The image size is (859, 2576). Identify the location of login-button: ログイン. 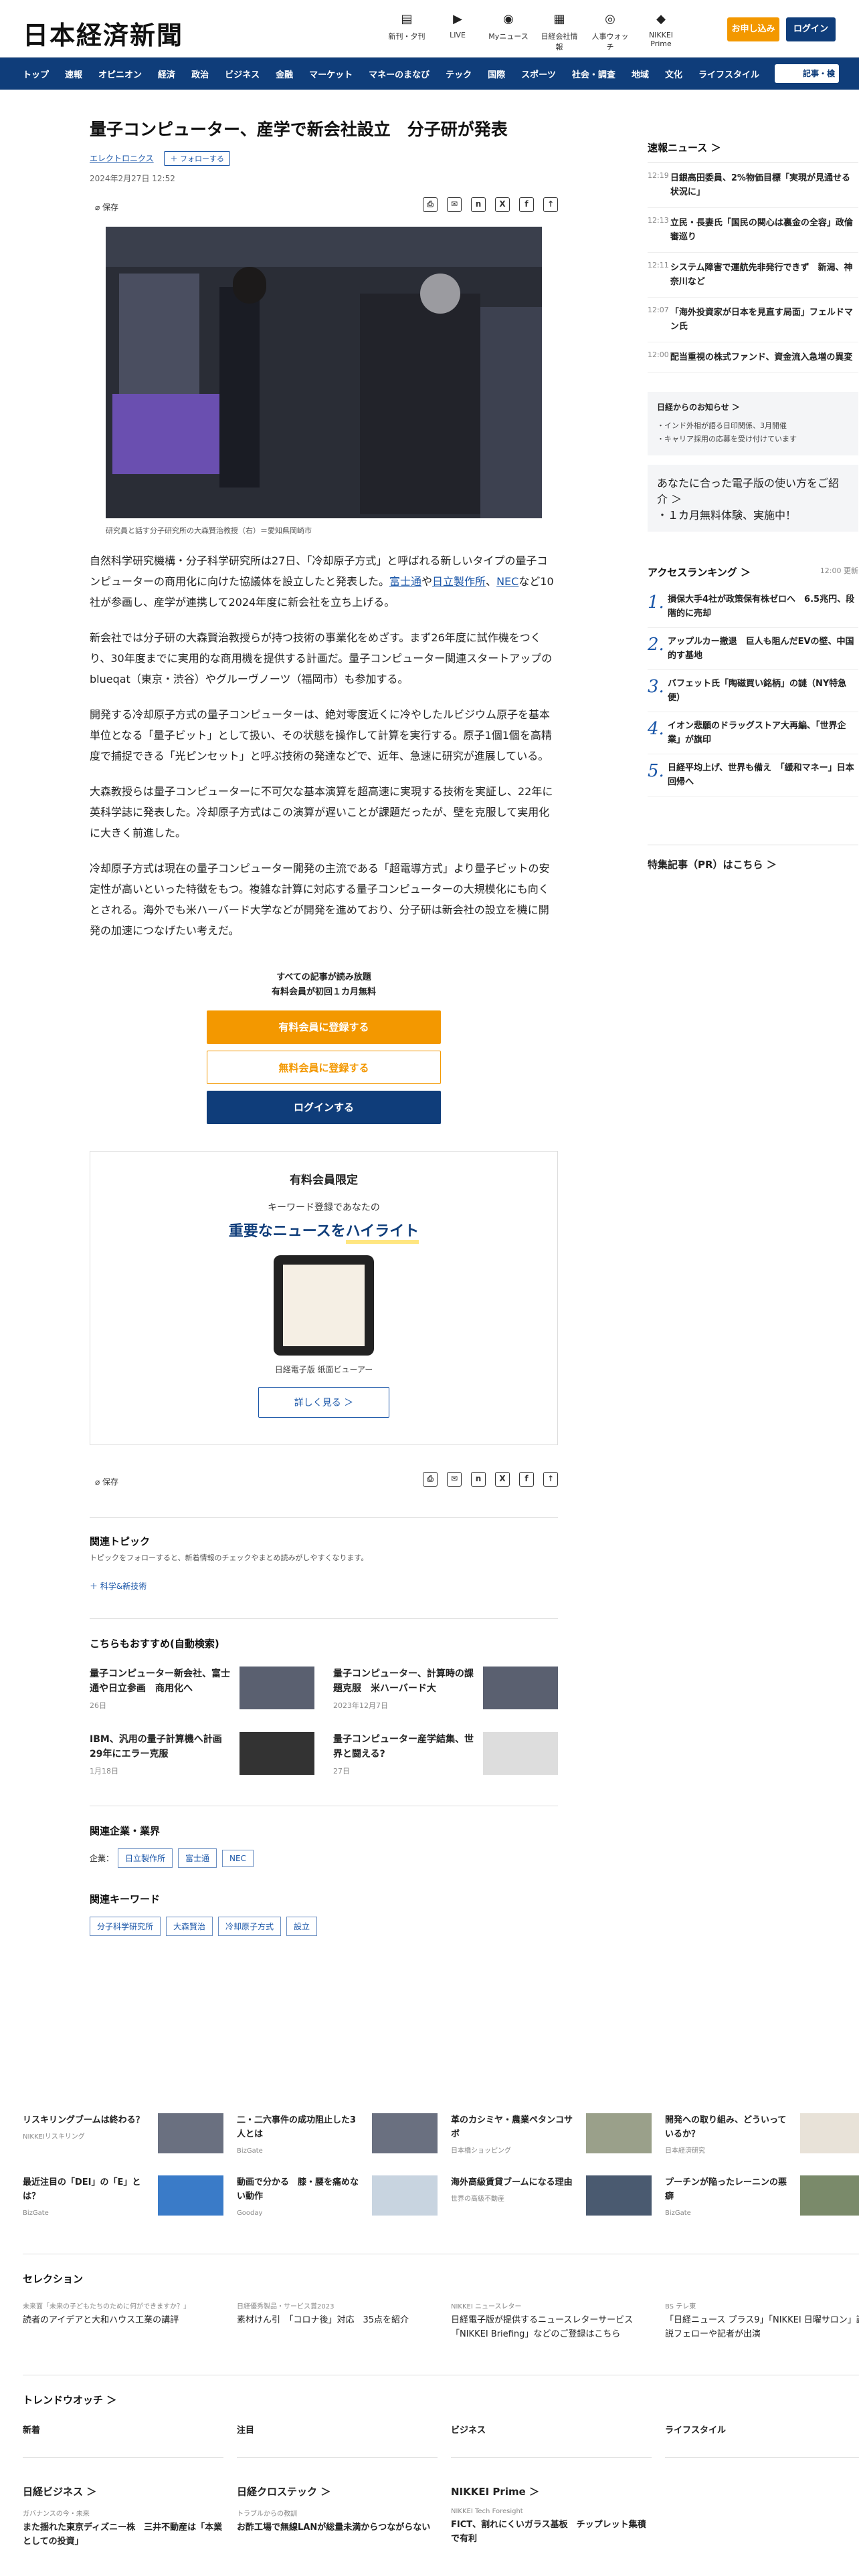
(811, 29).